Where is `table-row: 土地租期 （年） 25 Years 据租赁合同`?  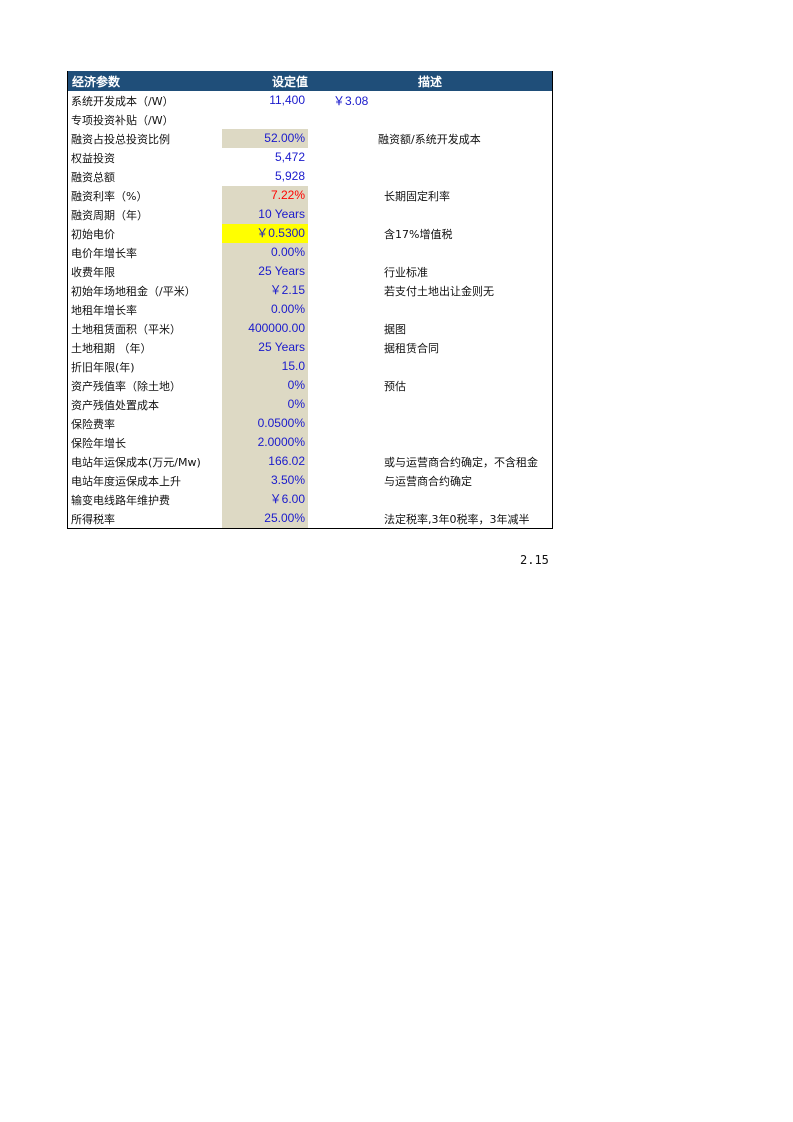 table-row: 土地租期 （年） 25 Years 据租赁合同 is located at coordinates (310, 347).